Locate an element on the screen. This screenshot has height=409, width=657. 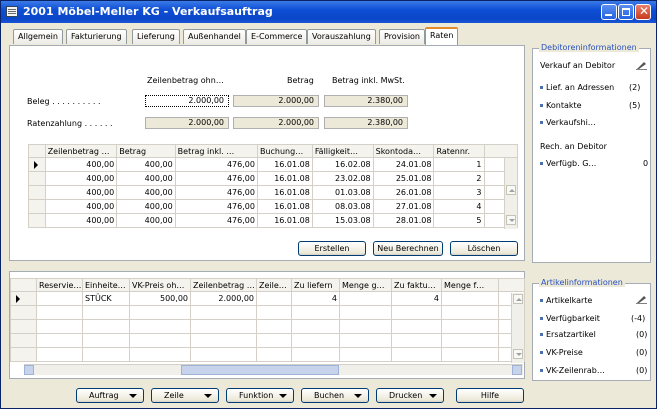
lines-vertical-scrollbar is located at coordinates (517, 328).